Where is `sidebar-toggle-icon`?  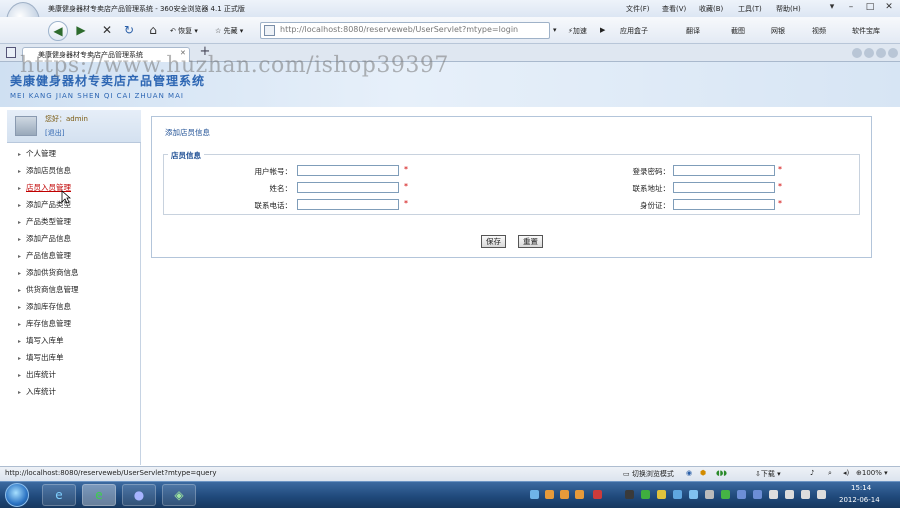
sidebar-toggle-icon is located at coordinates (11, 52).